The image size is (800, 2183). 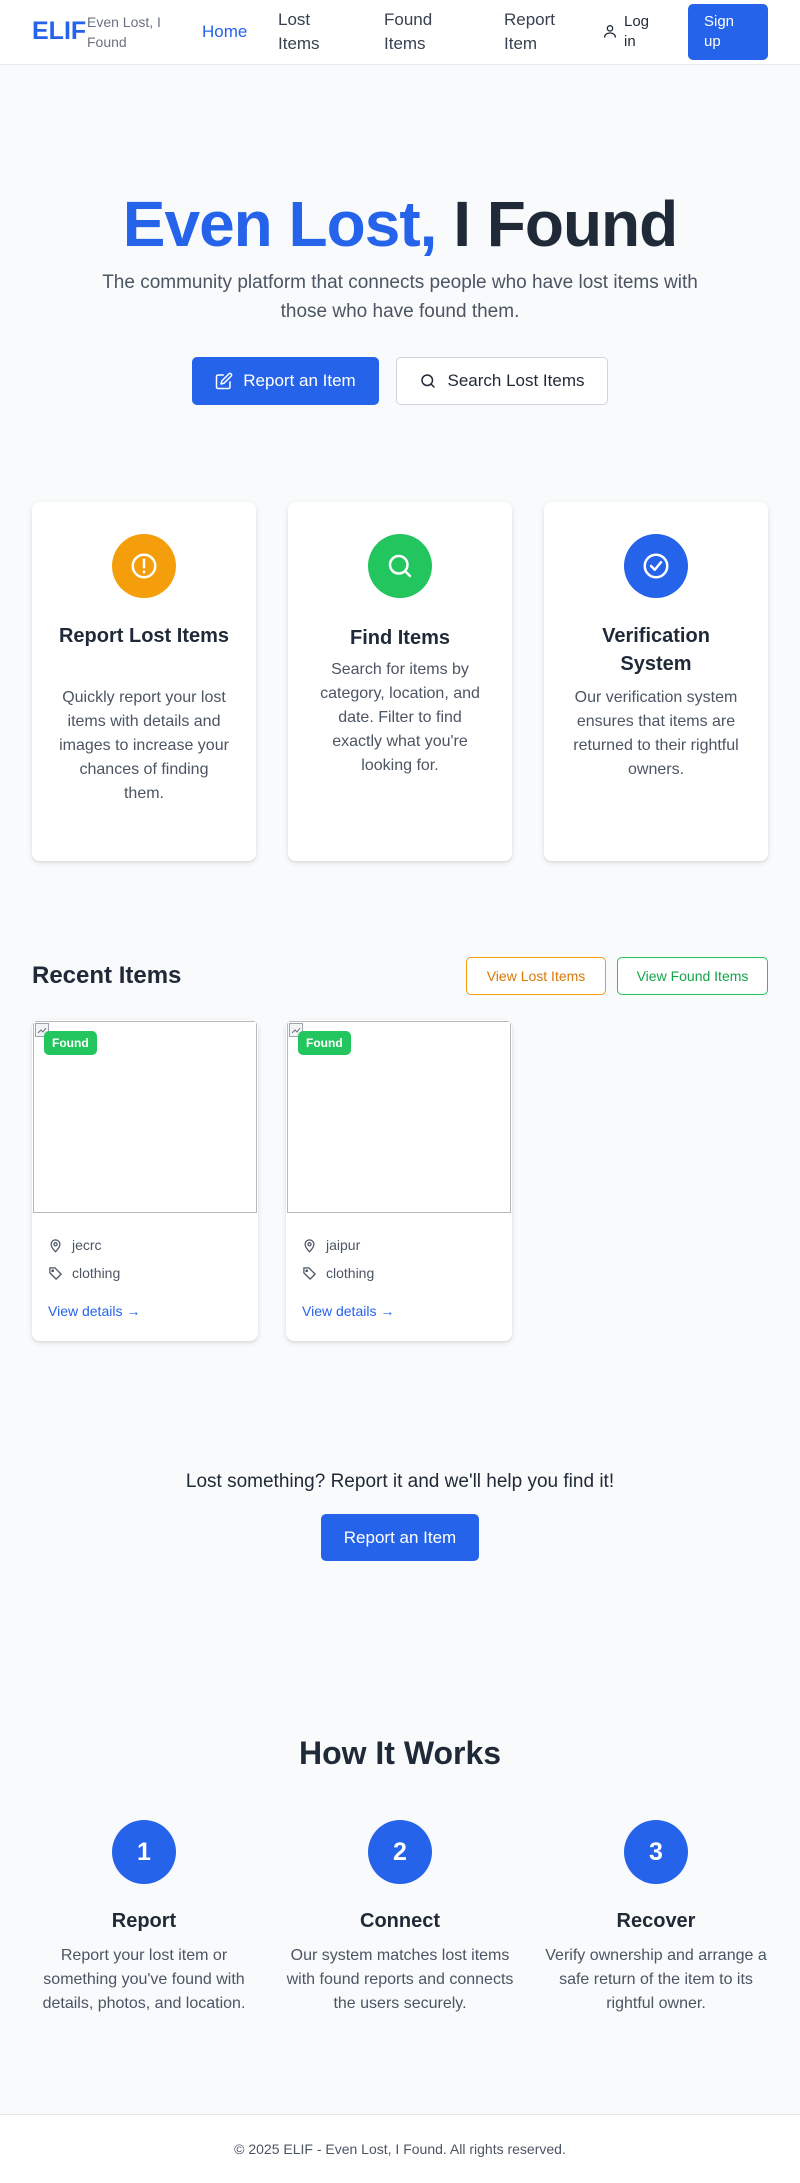 I want to click on view-lost-items-button: View Lost Items, so click(x=536, y=976).